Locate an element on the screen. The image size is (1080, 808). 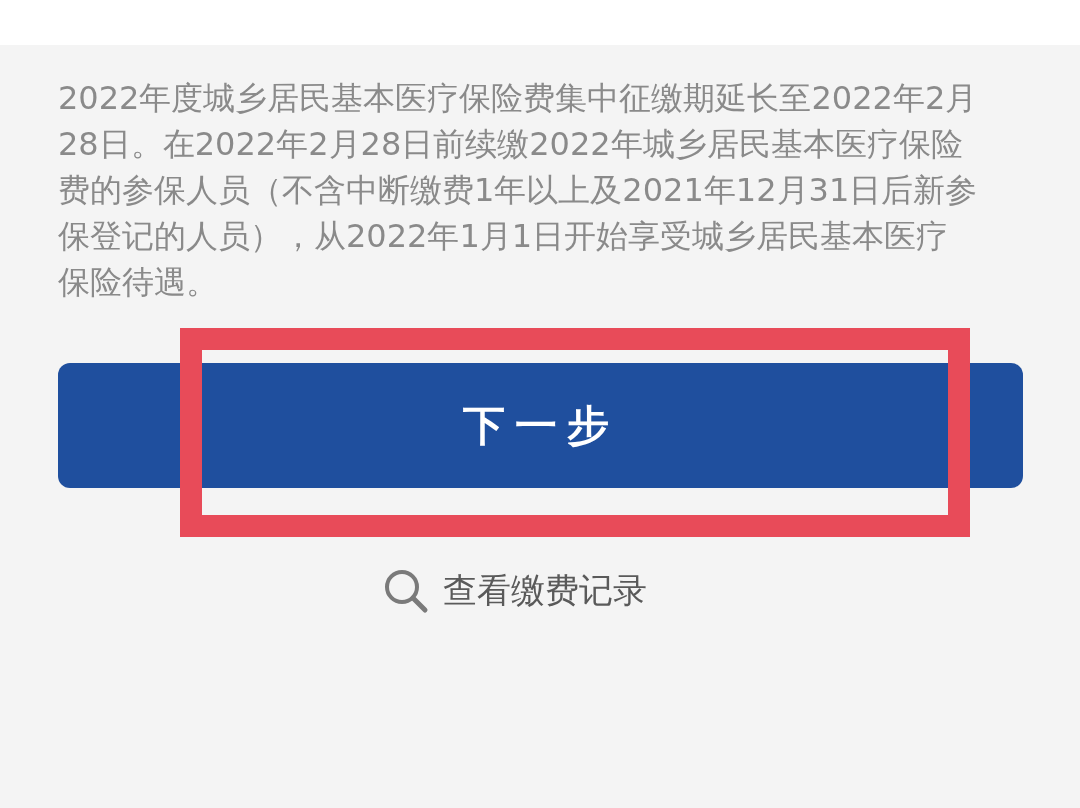
payment-records-link: 查看缴费记录 is located at coordinates (515, 591).